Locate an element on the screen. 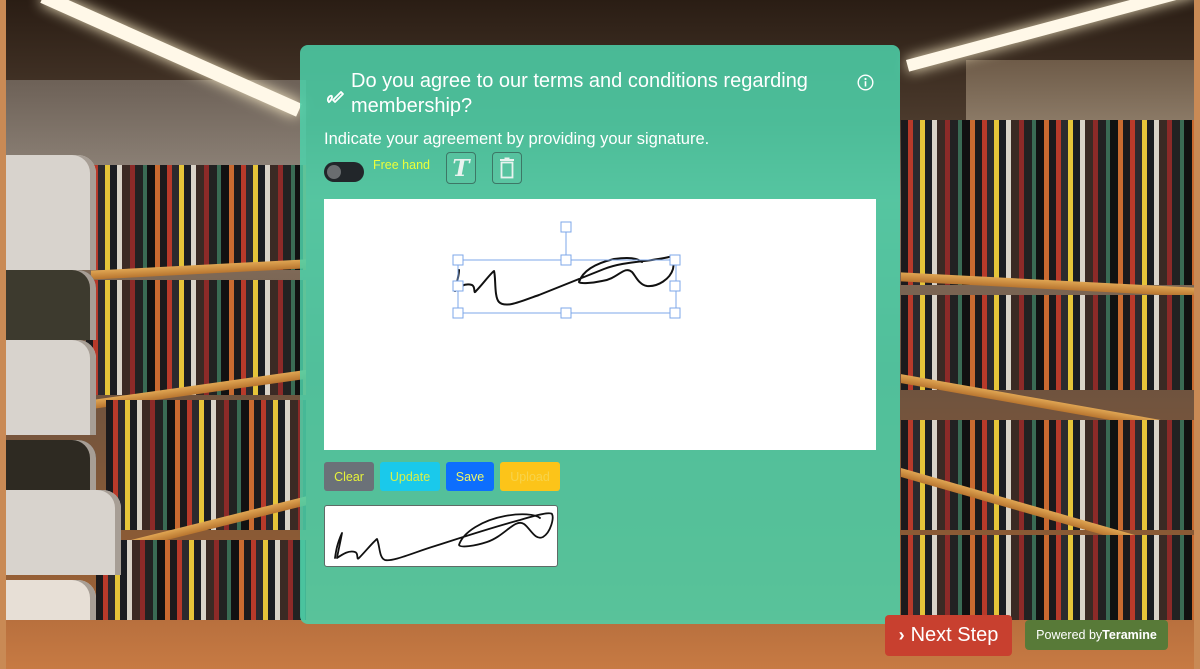  powered-by-prefix: Powered by is located at coordinates (1069, 635).